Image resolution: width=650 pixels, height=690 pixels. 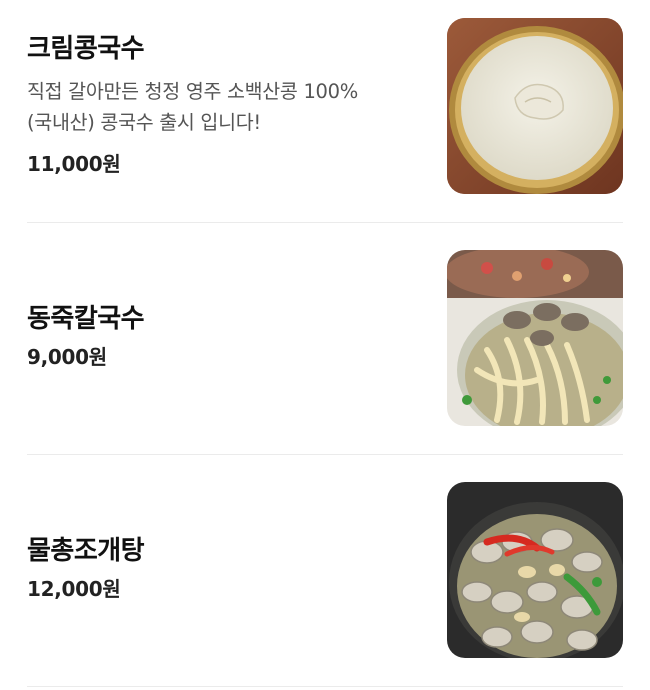 What do you see at coordinates (144, 122) in the screenshot?
I see `menu-item-description-line: (국내산) 콩국수 출시 입니다!` at bounding box center [144, 122].